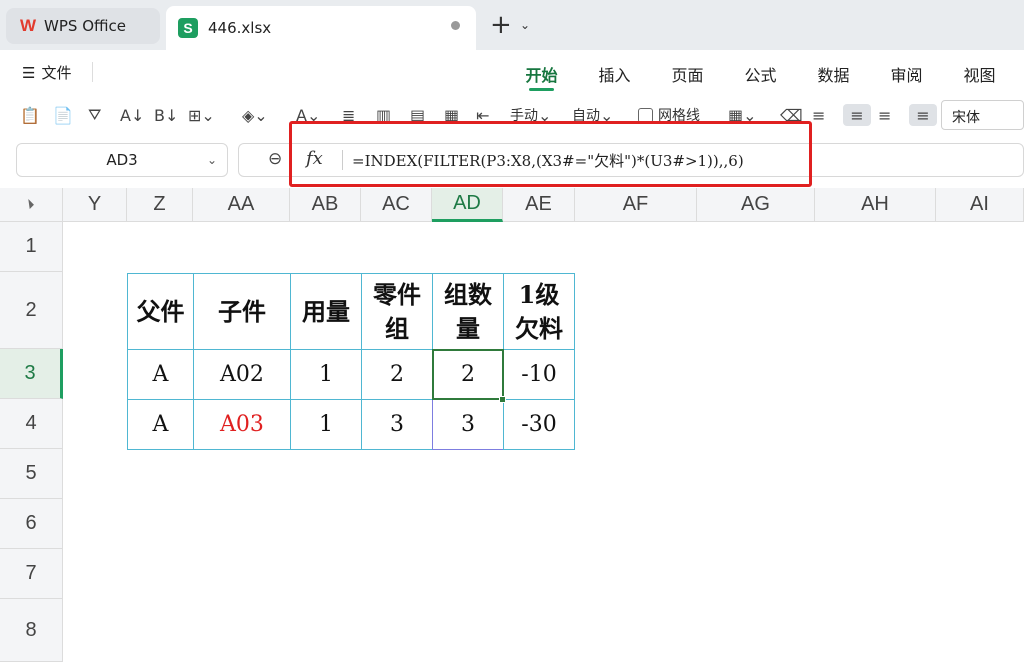 This screenshot has height=662, width=1024. I want to click on borders-icon: ⊞⌄, so click(201, 115).